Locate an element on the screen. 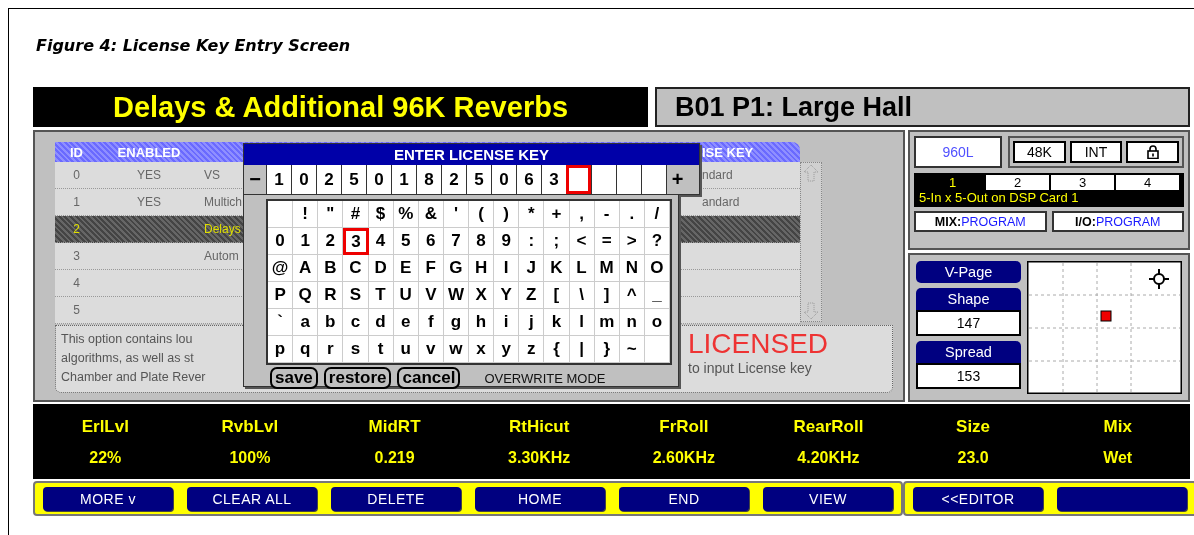 This screenshot has height=535, width=1194. character-key: g is located at coordinates (456, 322).